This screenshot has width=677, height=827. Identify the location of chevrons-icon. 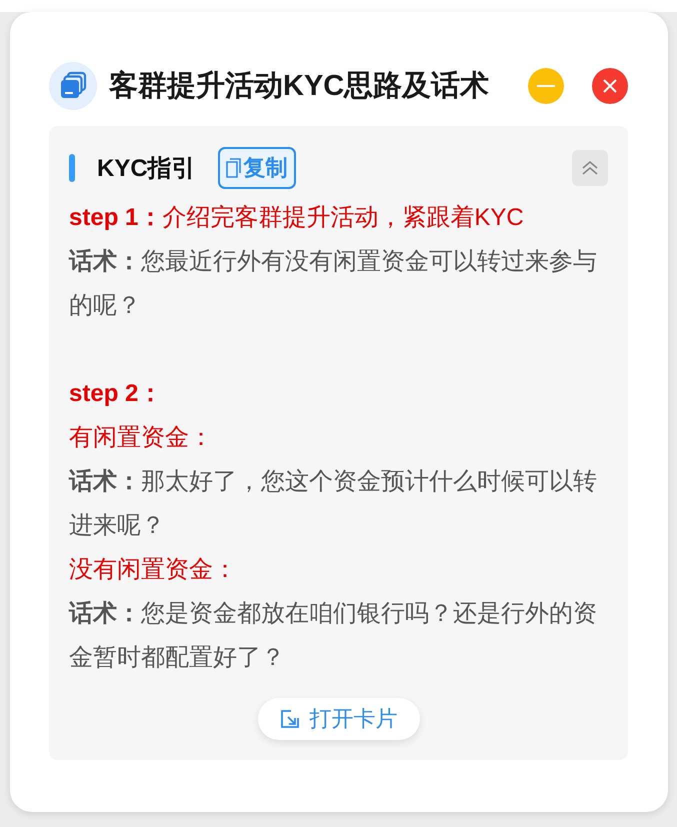
(590, 168).